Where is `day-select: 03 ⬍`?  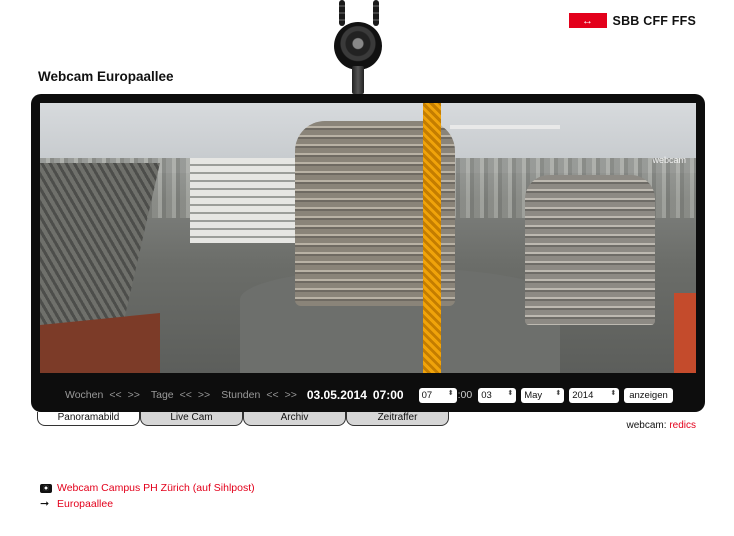
day-select: 03 ⬍ is located at coordinates (497, 395).